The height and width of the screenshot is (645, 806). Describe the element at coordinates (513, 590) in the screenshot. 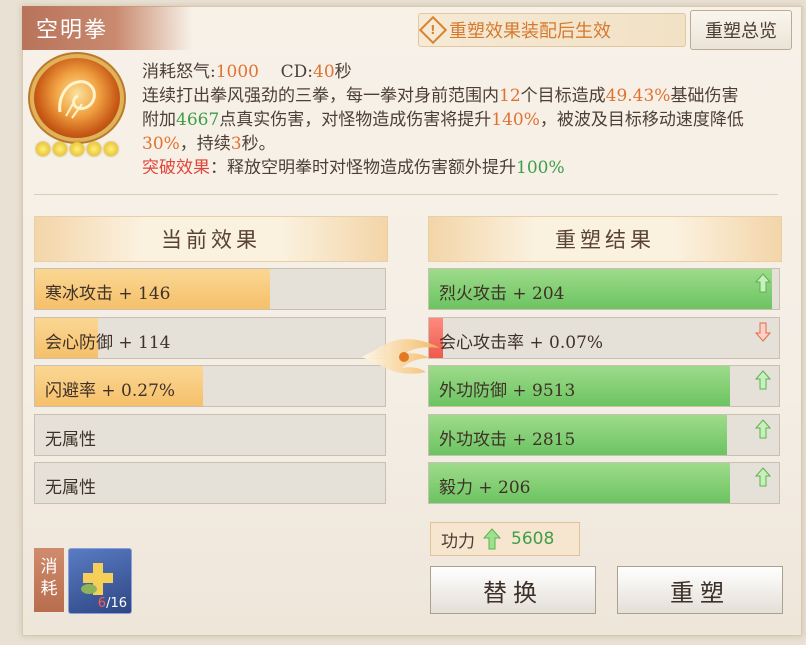

I see `replace-button: 替换` at that location.